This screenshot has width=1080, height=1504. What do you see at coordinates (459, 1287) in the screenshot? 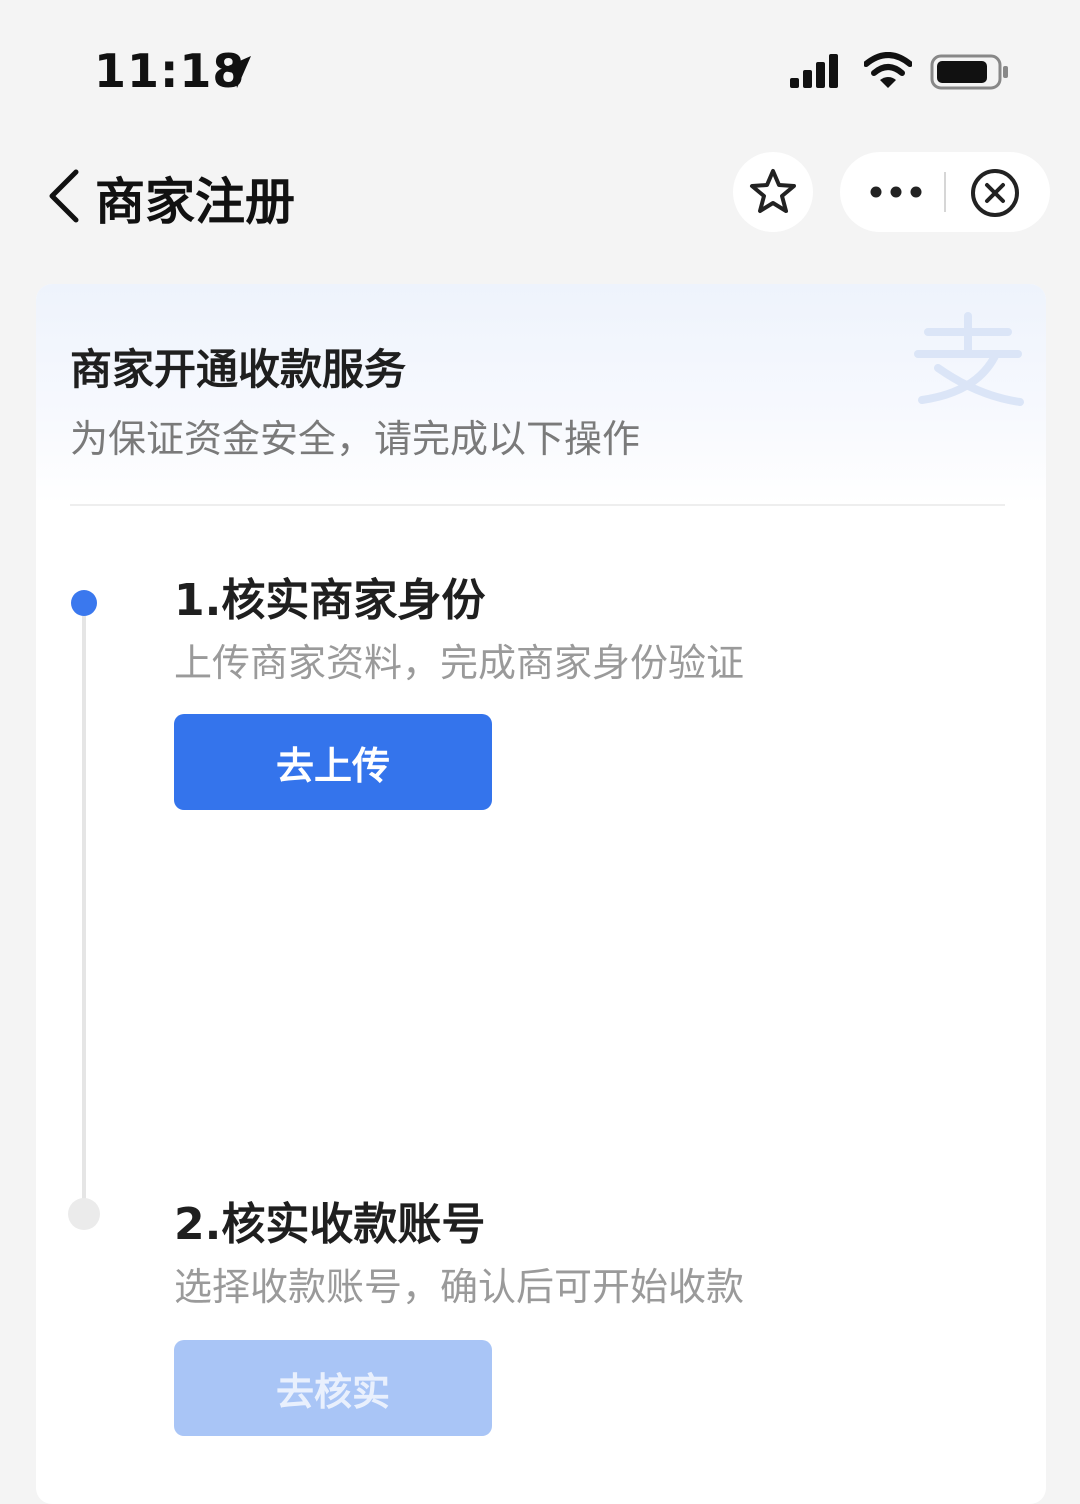
I see `step-2-description: 选择收款账号，确认后可开始收款` at bounding box center [459, 1287].